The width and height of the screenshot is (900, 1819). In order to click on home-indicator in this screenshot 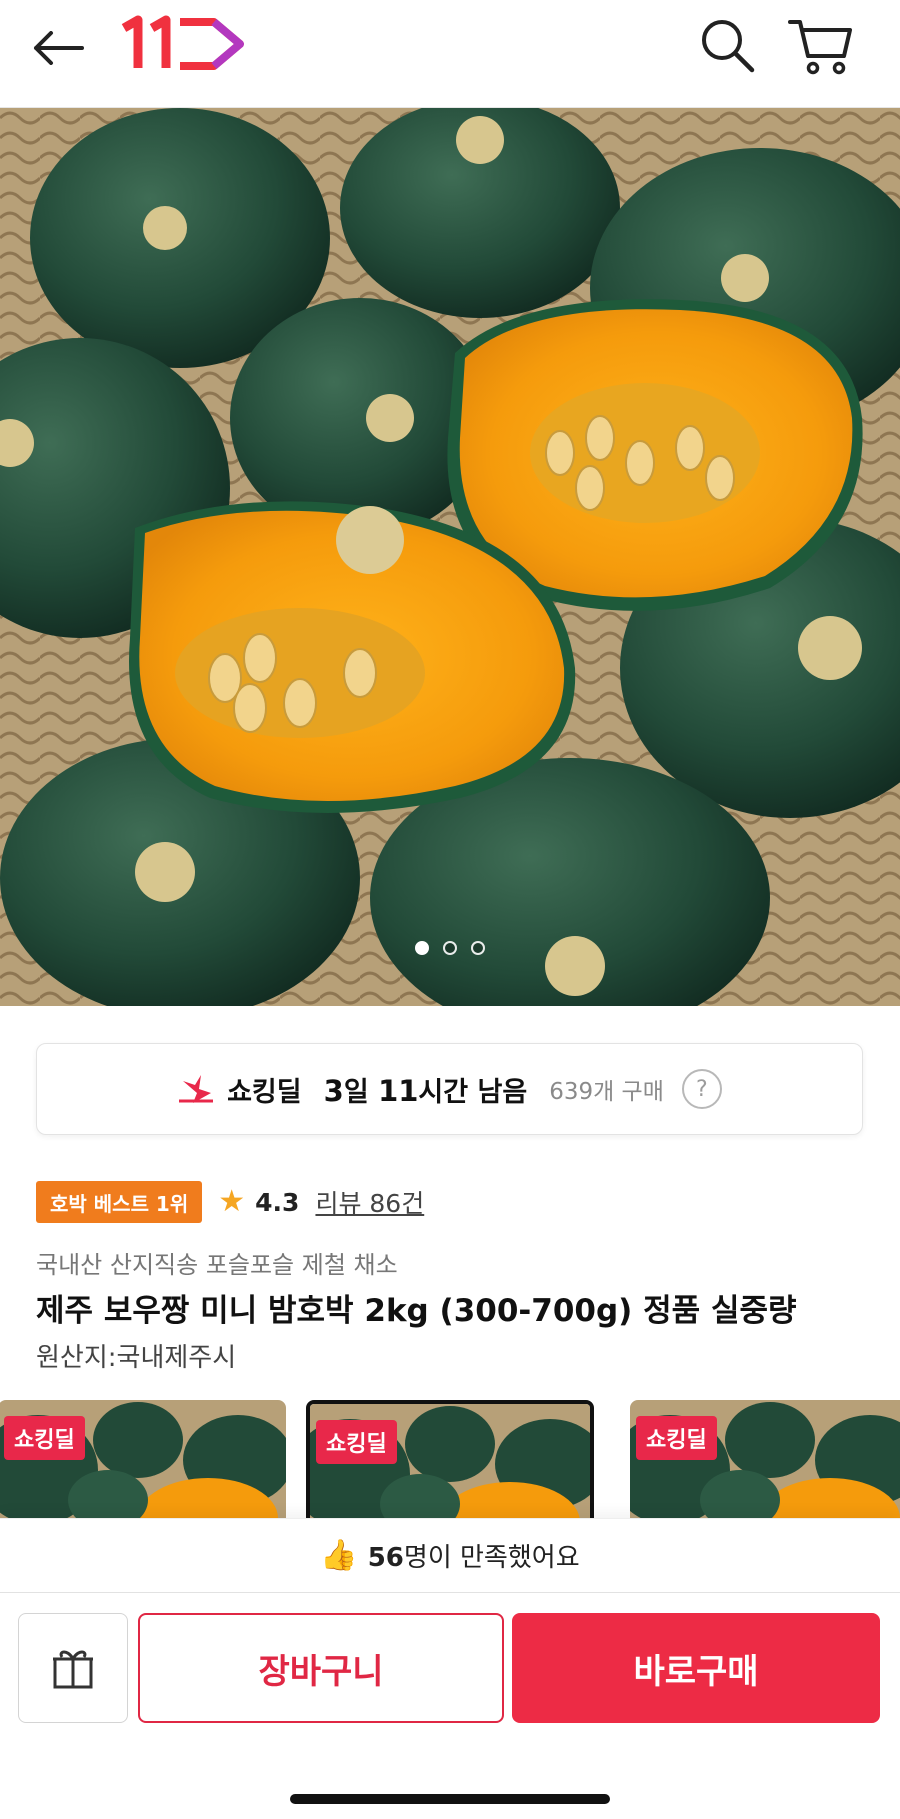, I will do `click(450, 1799)`.